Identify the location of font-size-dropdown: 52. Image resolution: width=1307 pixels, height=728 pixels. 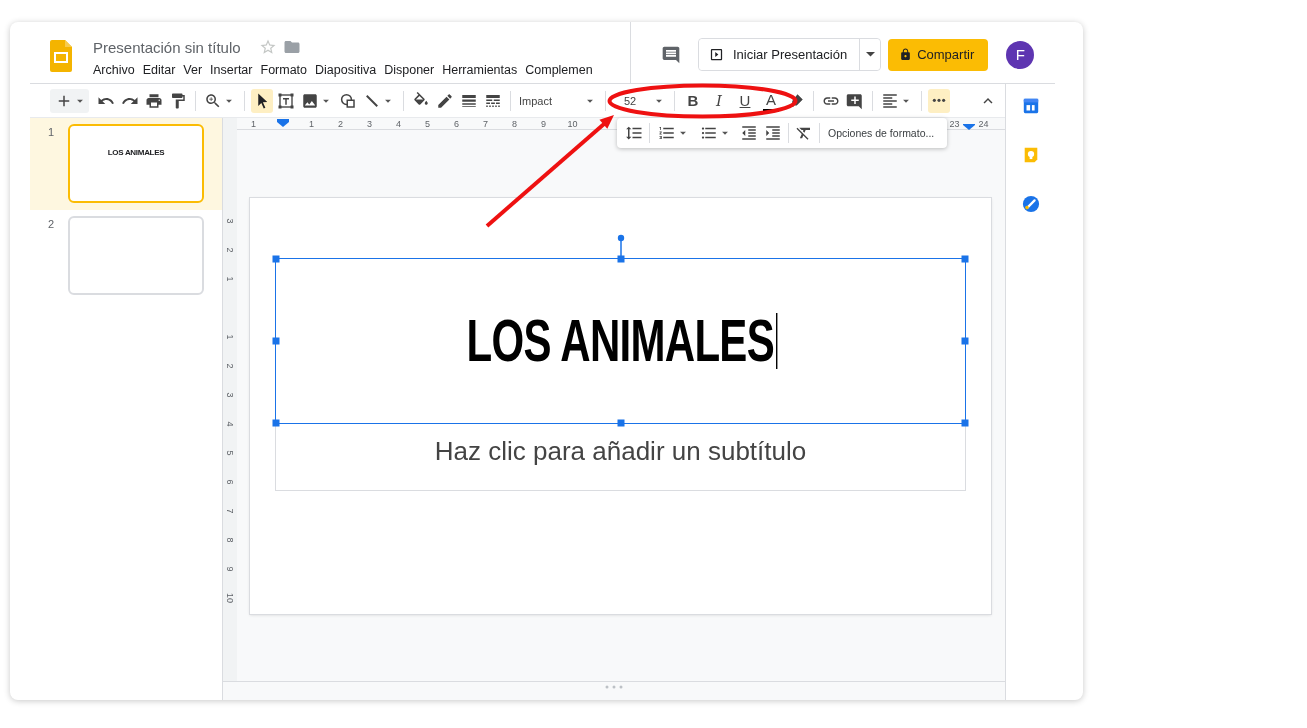
(640, 100).